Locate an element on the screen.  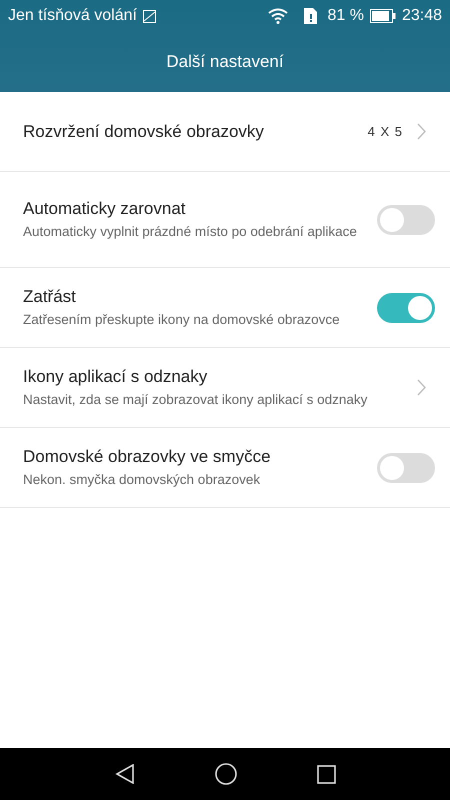
home-icon is located at coordinates (225, 774).